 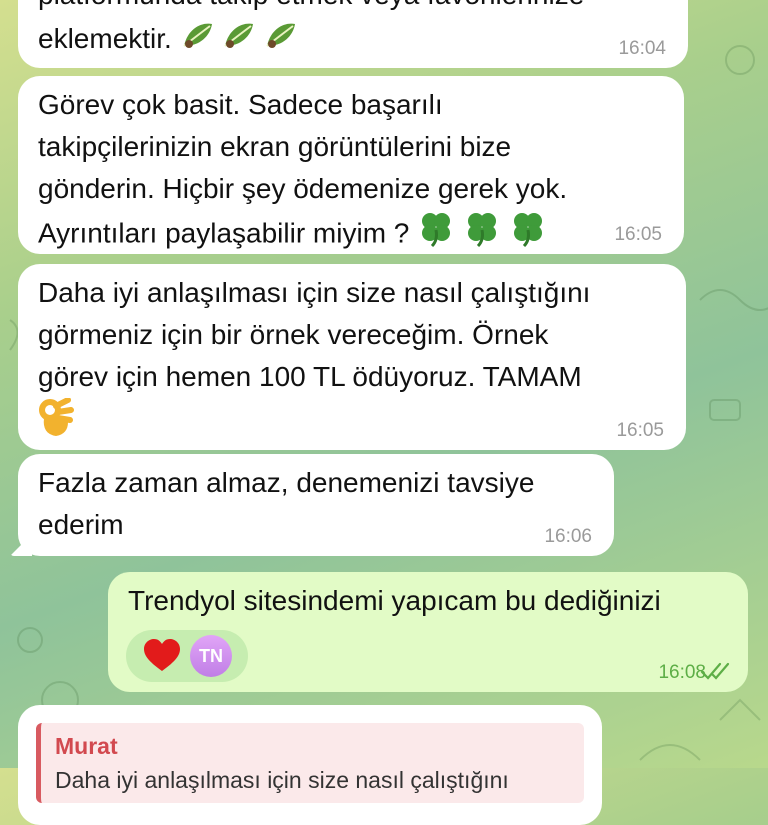 I want to click on reply-sender-name: Murat, so click(x=86, y=746).